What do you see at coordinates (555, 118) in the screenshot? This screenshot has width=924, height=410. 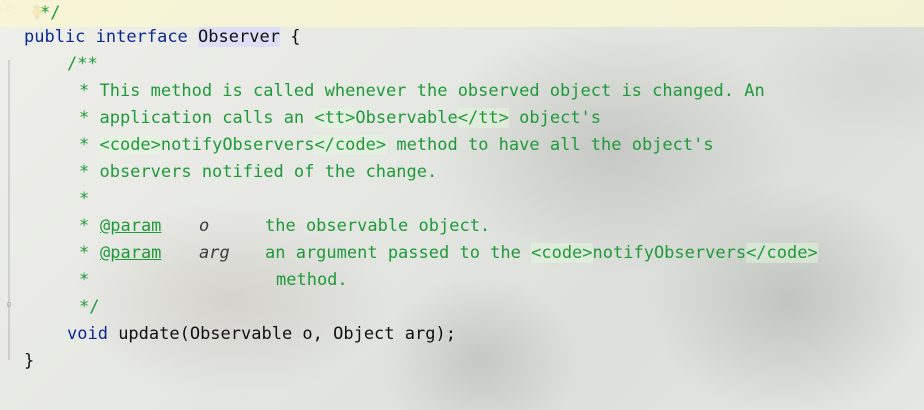 I see `doc-text: object's` at bounding box center [555, 118].